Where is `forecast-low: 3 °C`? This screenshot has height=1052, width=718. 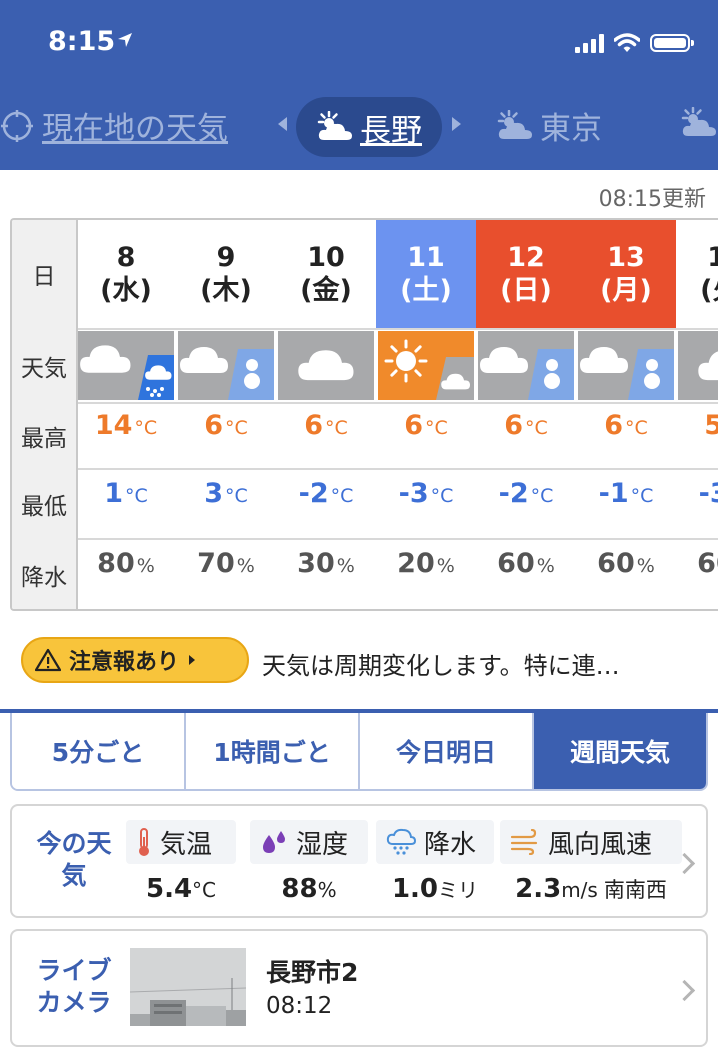
forecast-low: 3 °C is located at coordinates (226, 493).